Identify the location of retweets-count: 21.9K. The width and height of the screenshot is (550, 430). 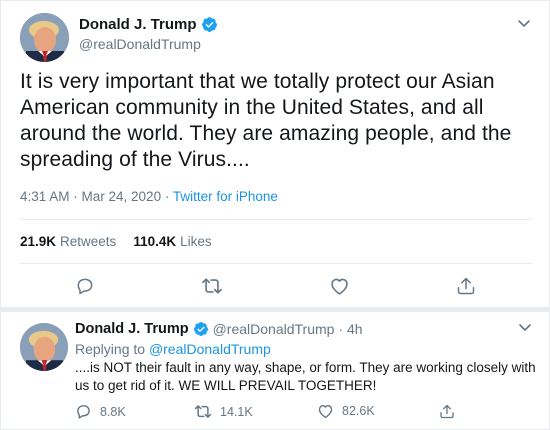
(38, 241).